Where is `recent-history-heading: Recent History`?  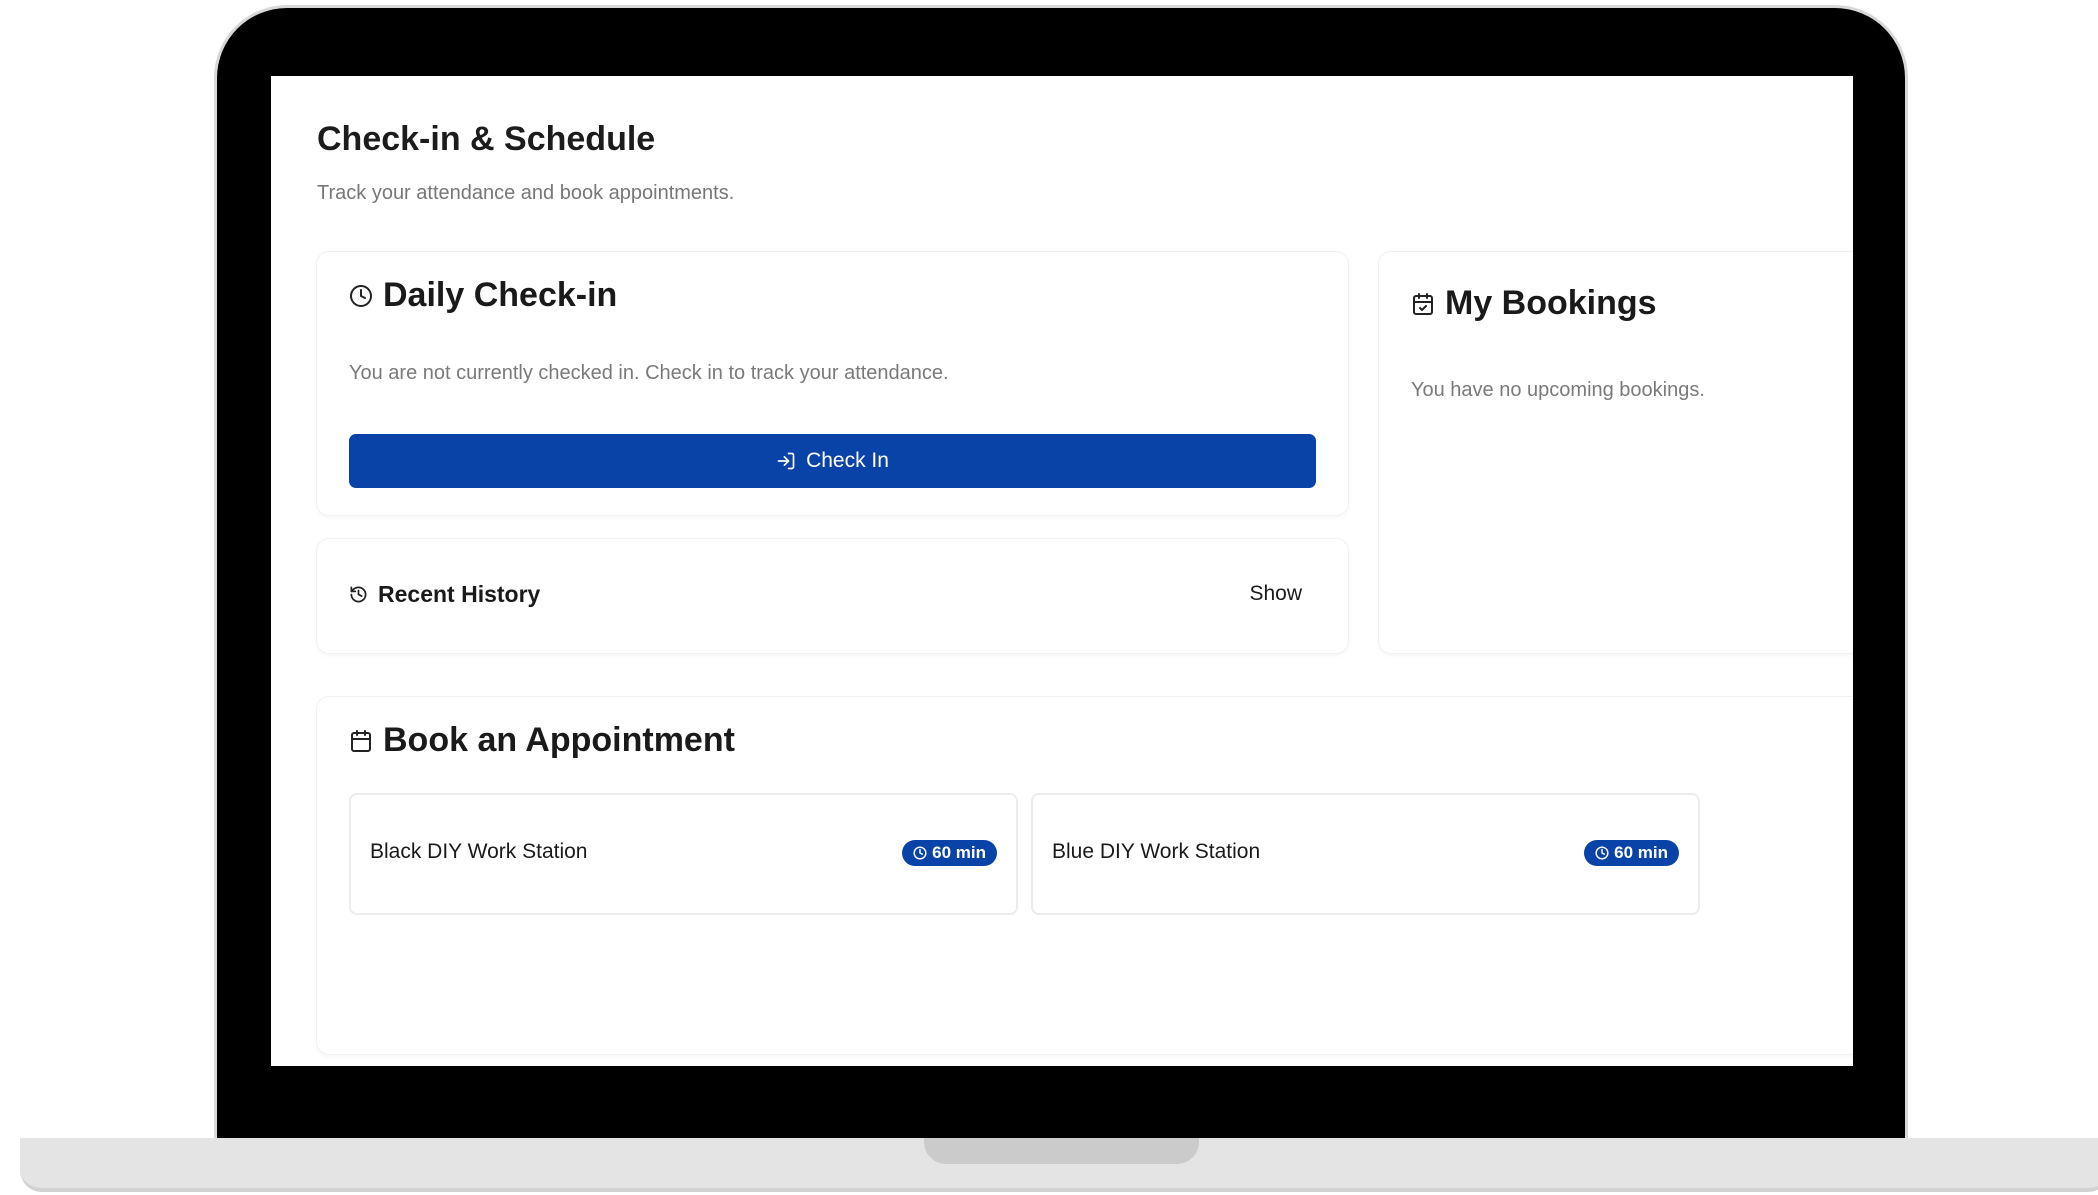 recent-history-heading: Recent History is located at coordinates (444, 594).